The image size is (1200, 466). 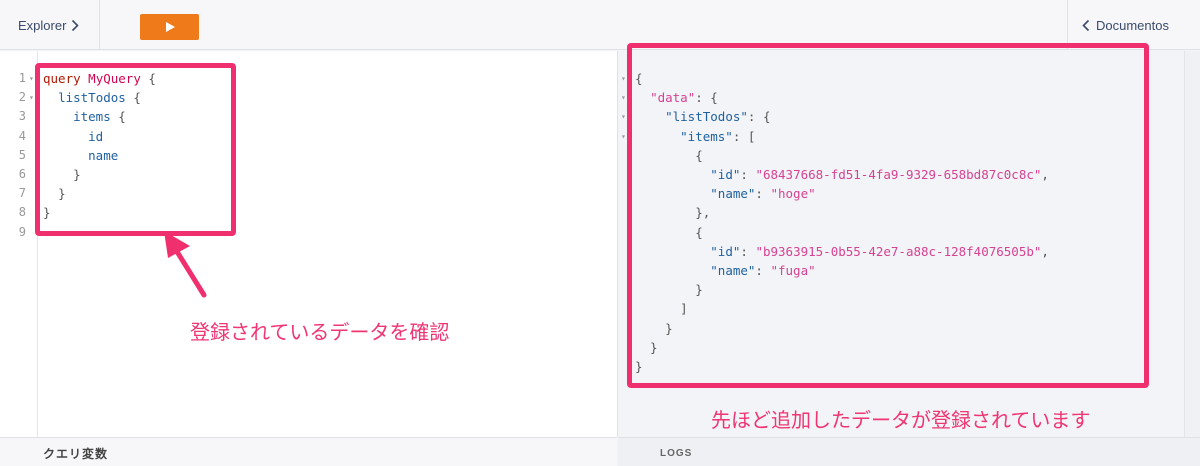 What do you see at coordinates (76, 454) in the screenshot?
I see `query-variables-title: クエリ変数` at bounding box center [76, 454].